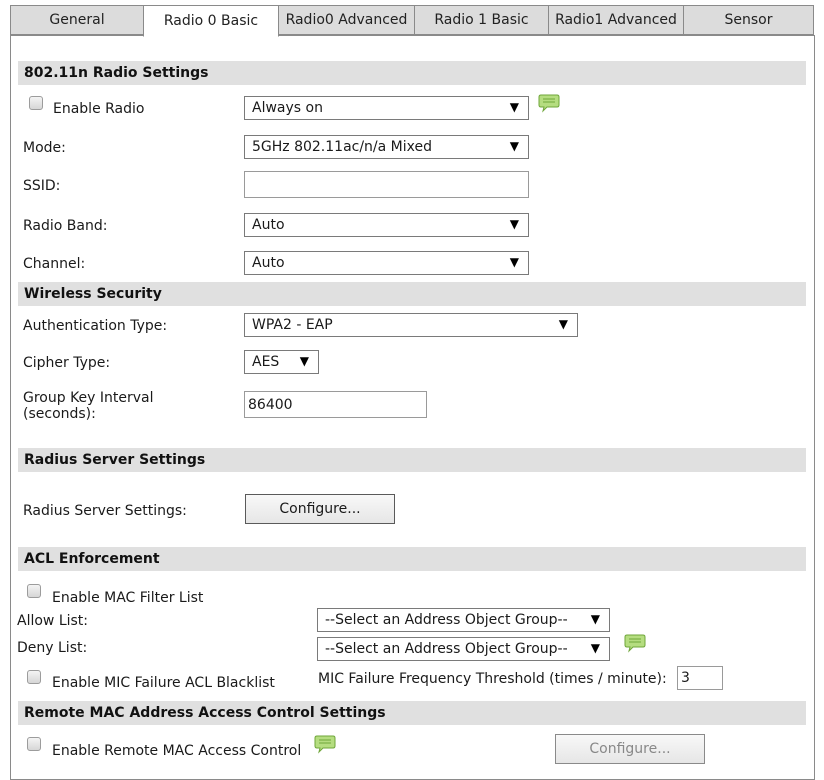  What do you see at coordinates (411, 325) in the screenshot?
I see `auth-type-select: WPA2 - EAP ▼` at bounding box center [411, 325].